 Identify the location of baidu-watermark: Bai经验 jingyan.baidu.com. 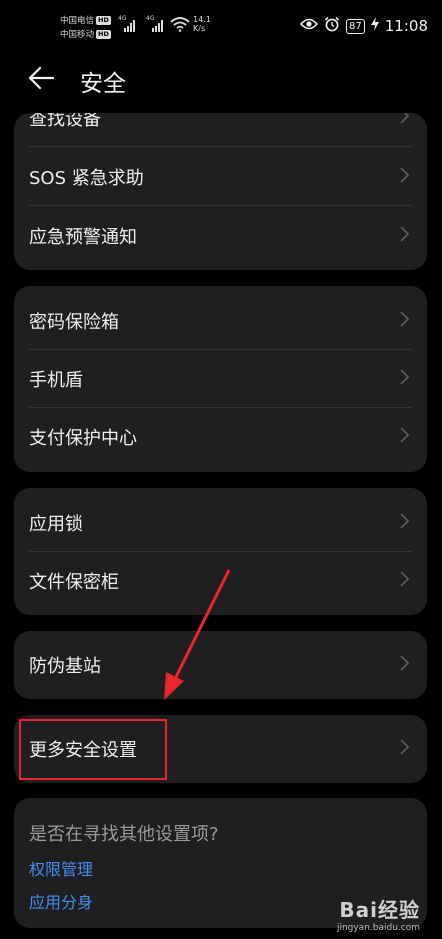
(378, 913).